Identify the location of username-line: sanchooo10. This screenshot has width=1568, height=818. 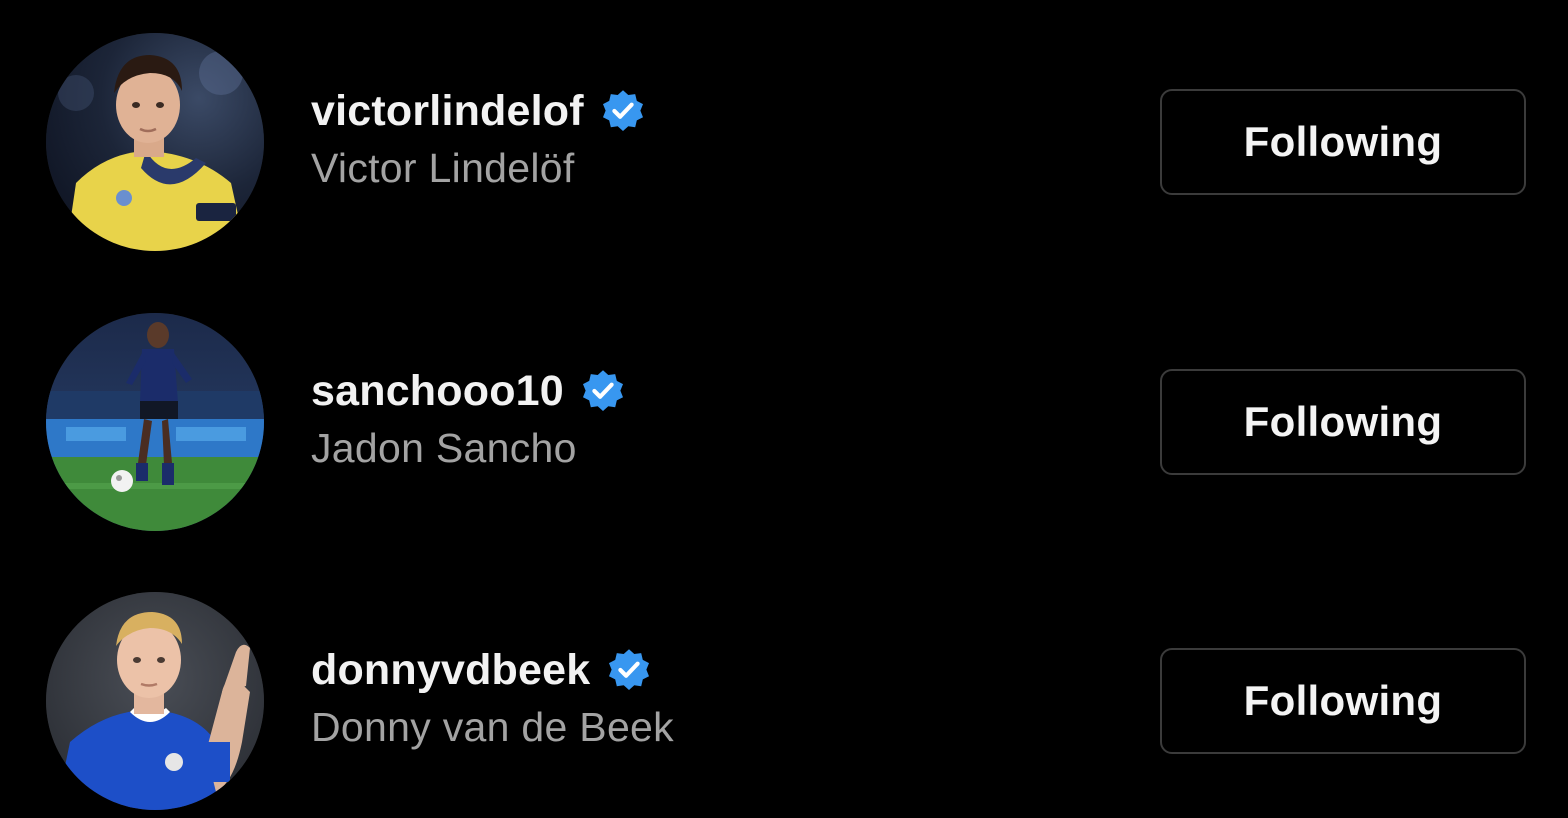
(468, 391).